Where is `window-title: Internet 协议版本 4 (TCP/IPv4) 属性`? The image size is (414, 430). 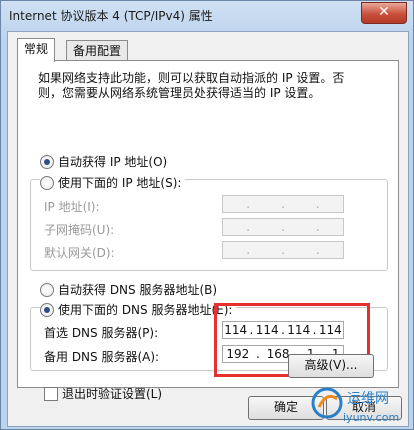
window-title: Internet 协议版本 4 (TCP/IPv4) 属性 is located at coordinates (111, 16).